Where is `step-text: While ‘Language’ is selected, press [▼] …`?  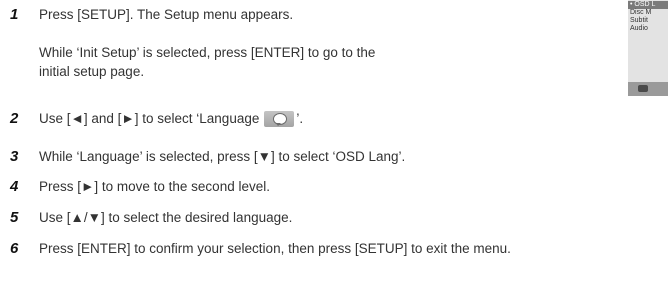
step-text: While ‘Language’ is selected, press [▼] … is located at coordinates (222, 156).